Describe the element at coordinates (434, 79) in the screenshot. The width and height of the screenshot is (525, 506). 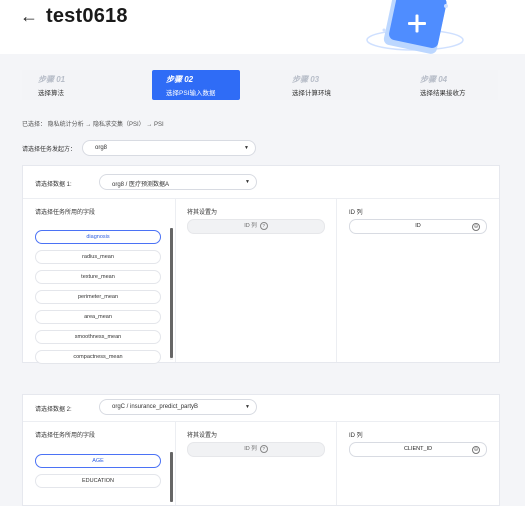
I see `step-4-number: 步骤 04` at that location.